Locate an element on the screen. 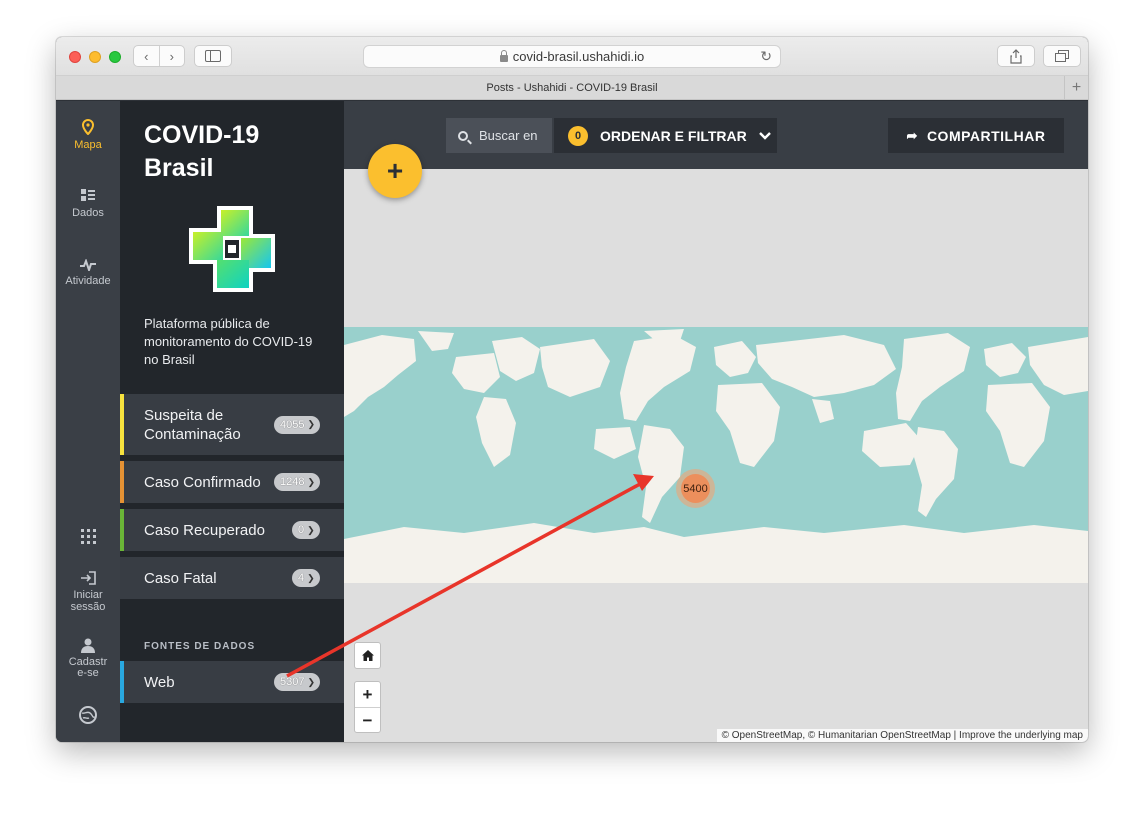 This screenshot has width=1144, height=816. category-suspected: Suspeita de Contaminação 4055 ❯ is located at coordinates (232, 424).